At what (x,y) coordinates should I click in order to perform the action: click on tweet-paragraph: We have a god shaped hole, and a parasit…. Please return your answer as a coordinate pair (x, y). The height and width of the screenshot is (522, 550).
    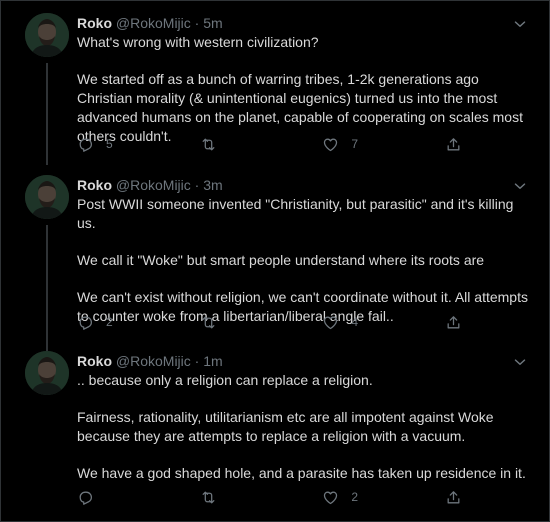
    Looking at the image, I should click on (301, 473).